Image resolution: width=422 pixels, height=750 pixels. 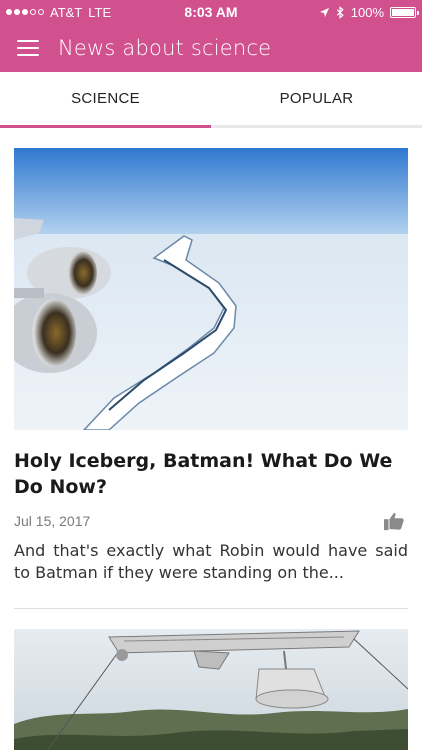 What do you see at coordinates (28, 48) in the screenshot?
I see `hamburger-menu-icon` at bounding box center [28, 48].